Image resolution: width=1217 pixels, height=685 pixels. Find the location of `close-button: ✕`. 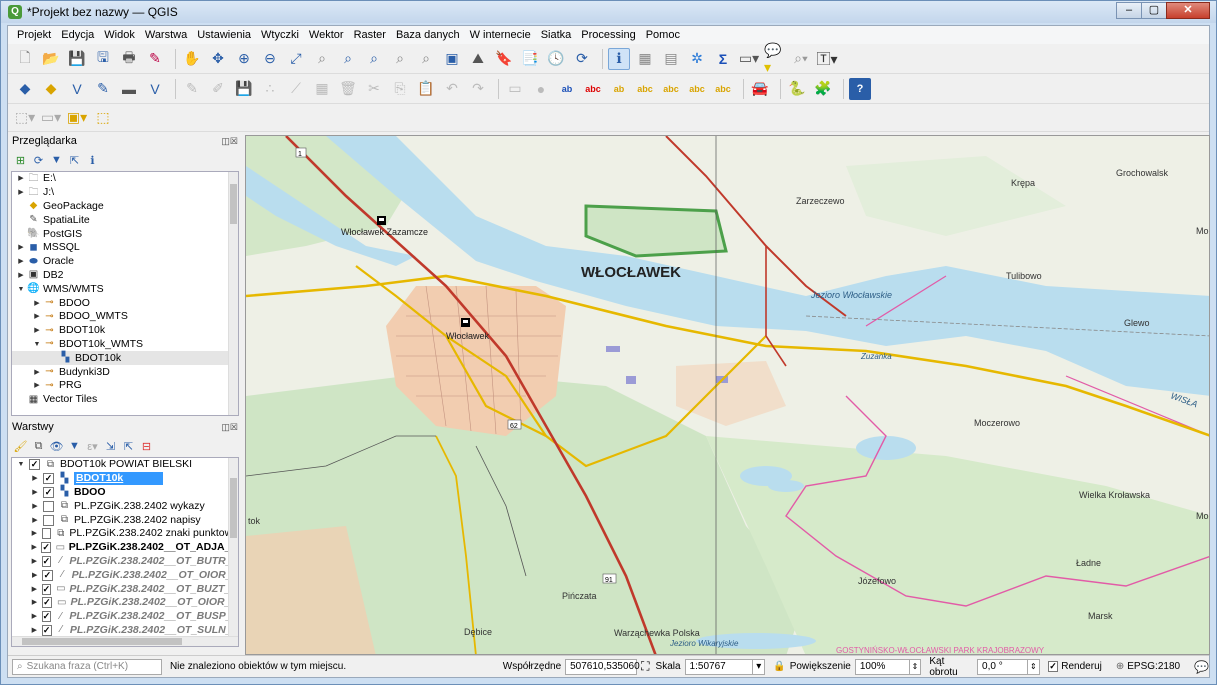

close-button: ✕ is located at coordinates (1188, 10).